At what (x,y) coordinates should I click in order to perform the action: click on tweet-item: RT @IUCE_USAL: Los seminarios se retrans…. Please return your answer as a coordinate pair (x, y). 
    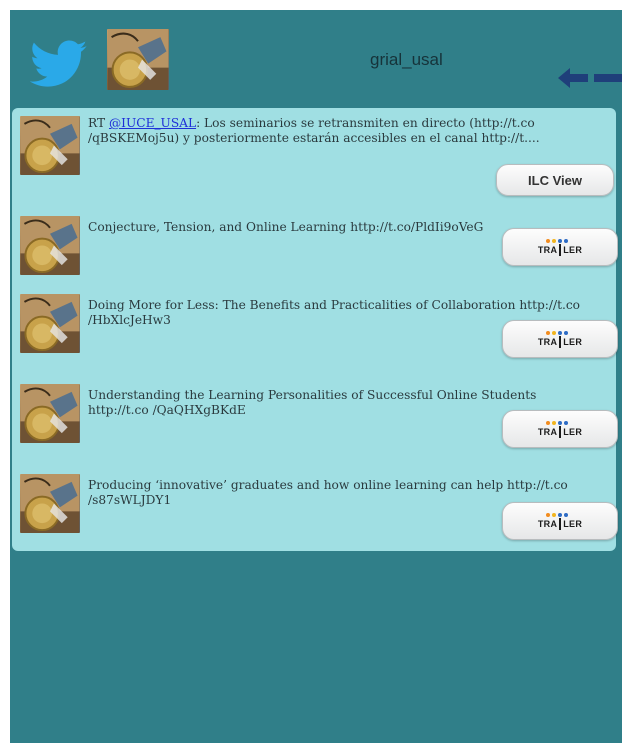
    Looking at the image, I should click on (314, 158).